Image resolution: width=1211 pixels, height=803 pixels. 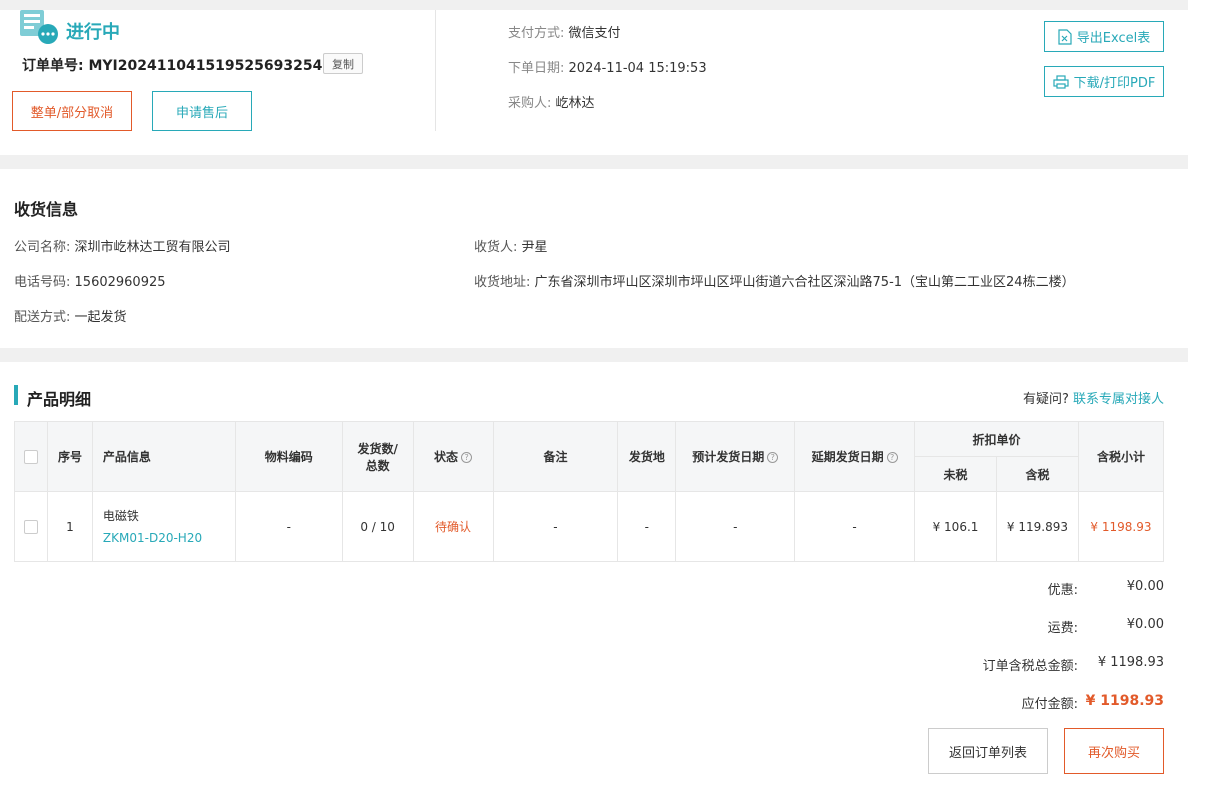 What do you see at coordinates (1118, 399) in the screenshot?
I see `contact-link: 联系专属对接人` at bounding box center [1118, 399].